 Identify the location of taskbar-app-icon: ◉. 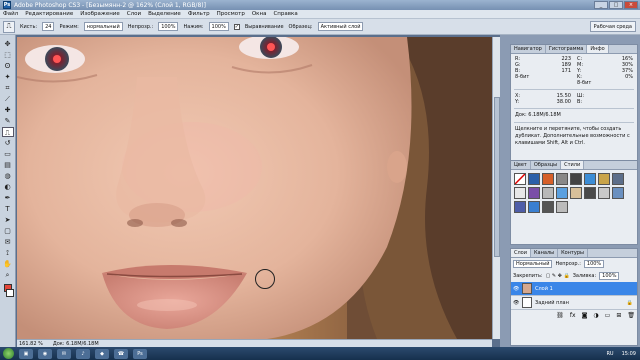
(45, 353).